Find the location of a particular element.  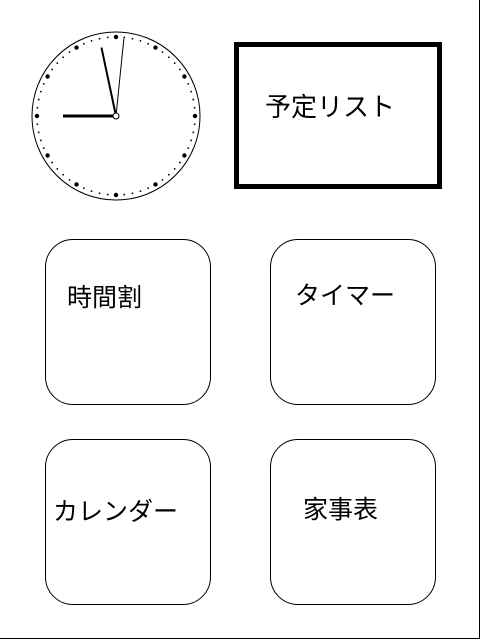

clock-face is located at coordinates (116, 116).